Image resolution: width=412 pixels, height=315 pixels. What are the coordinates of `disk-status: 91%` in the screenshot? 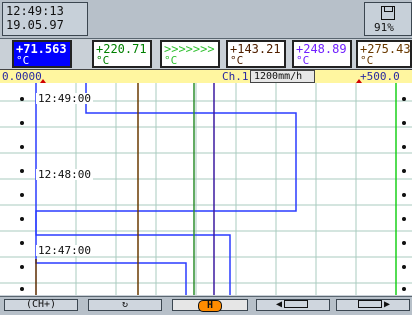 It's located at (388, 19).